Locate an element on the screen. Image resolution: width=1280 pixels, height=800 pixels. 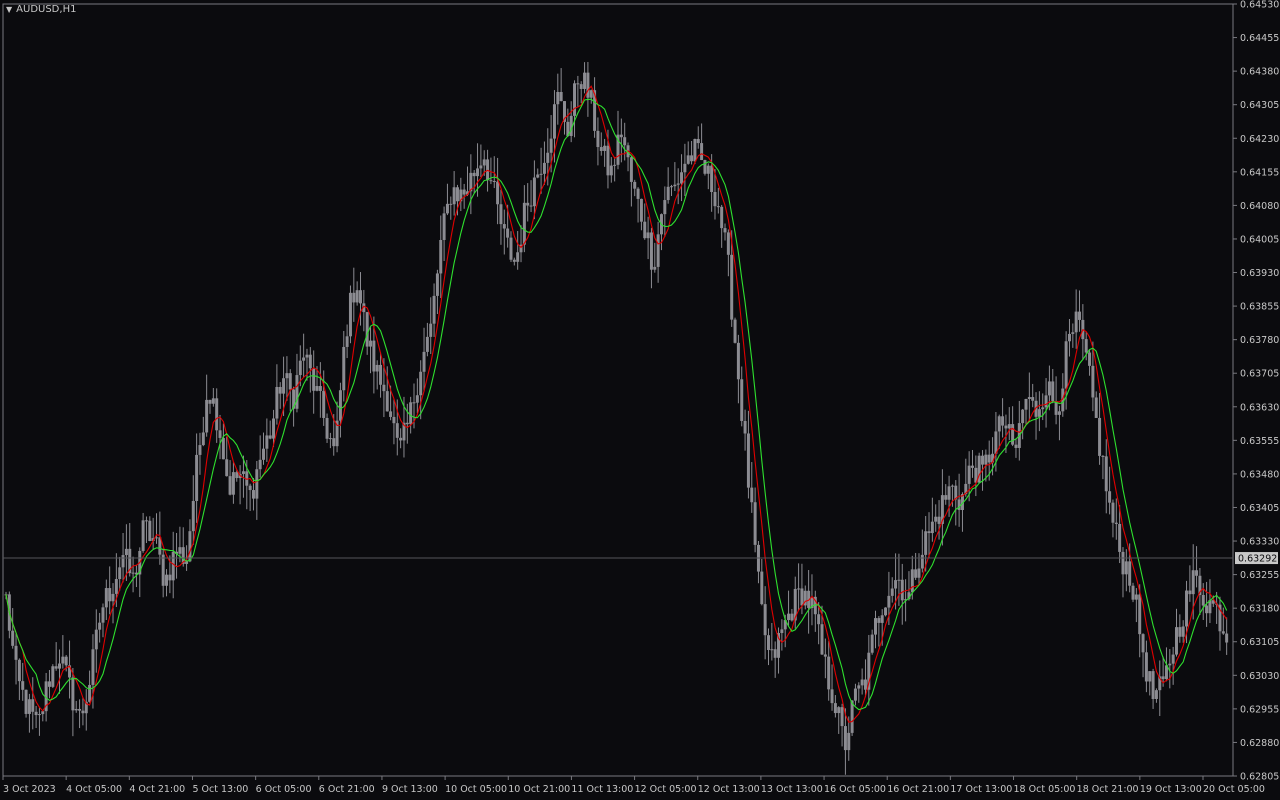
symbol-text: AUDUSD,H1 is located at coordinates (46, 9).